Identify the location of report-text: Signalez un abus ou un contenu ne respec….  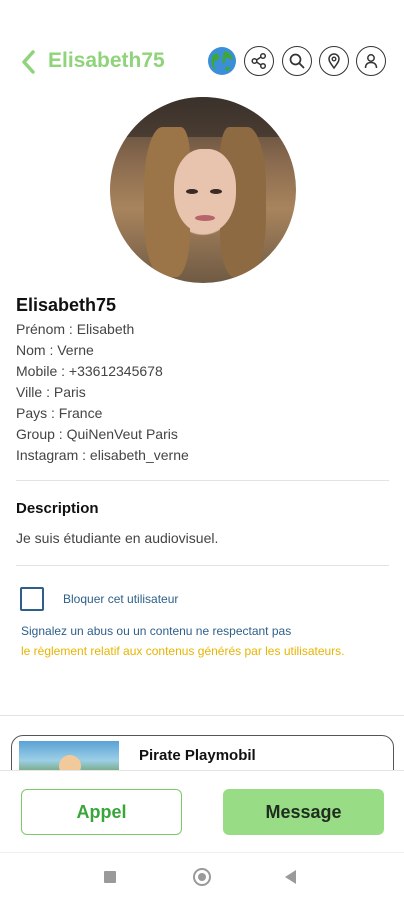
(156, 631).